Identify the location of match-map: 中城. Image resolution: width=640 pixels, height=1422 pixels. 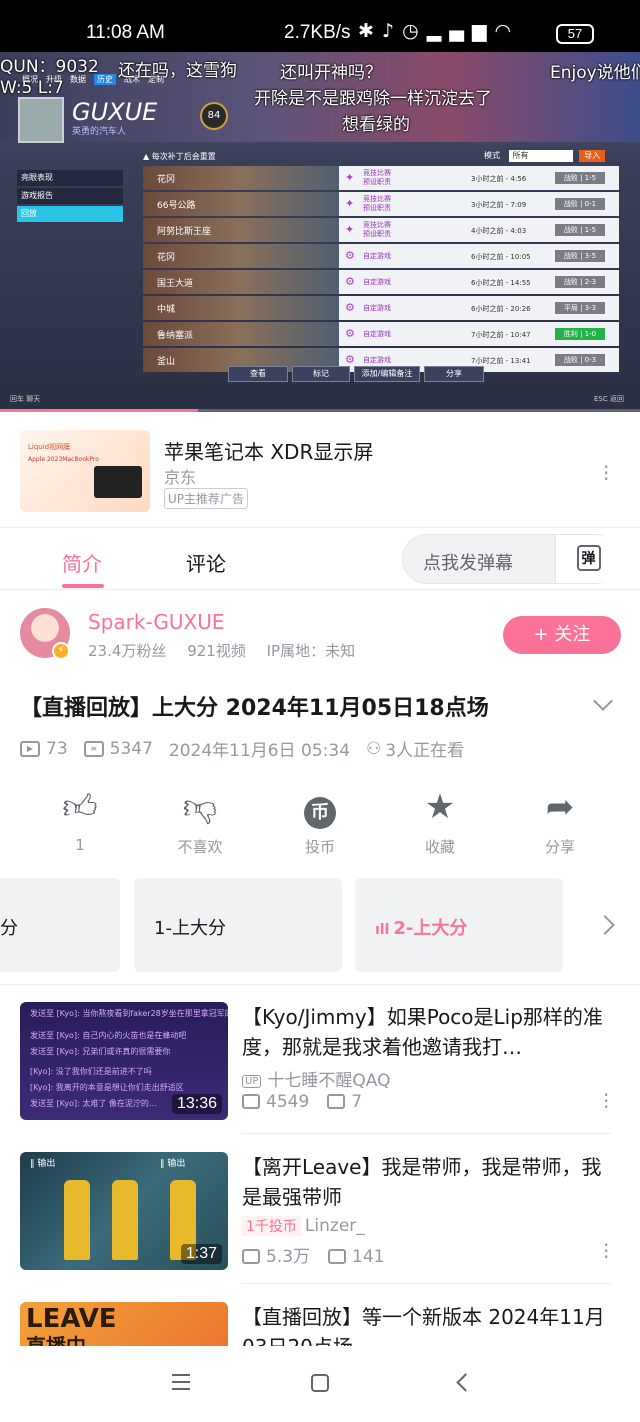
(241, 308).